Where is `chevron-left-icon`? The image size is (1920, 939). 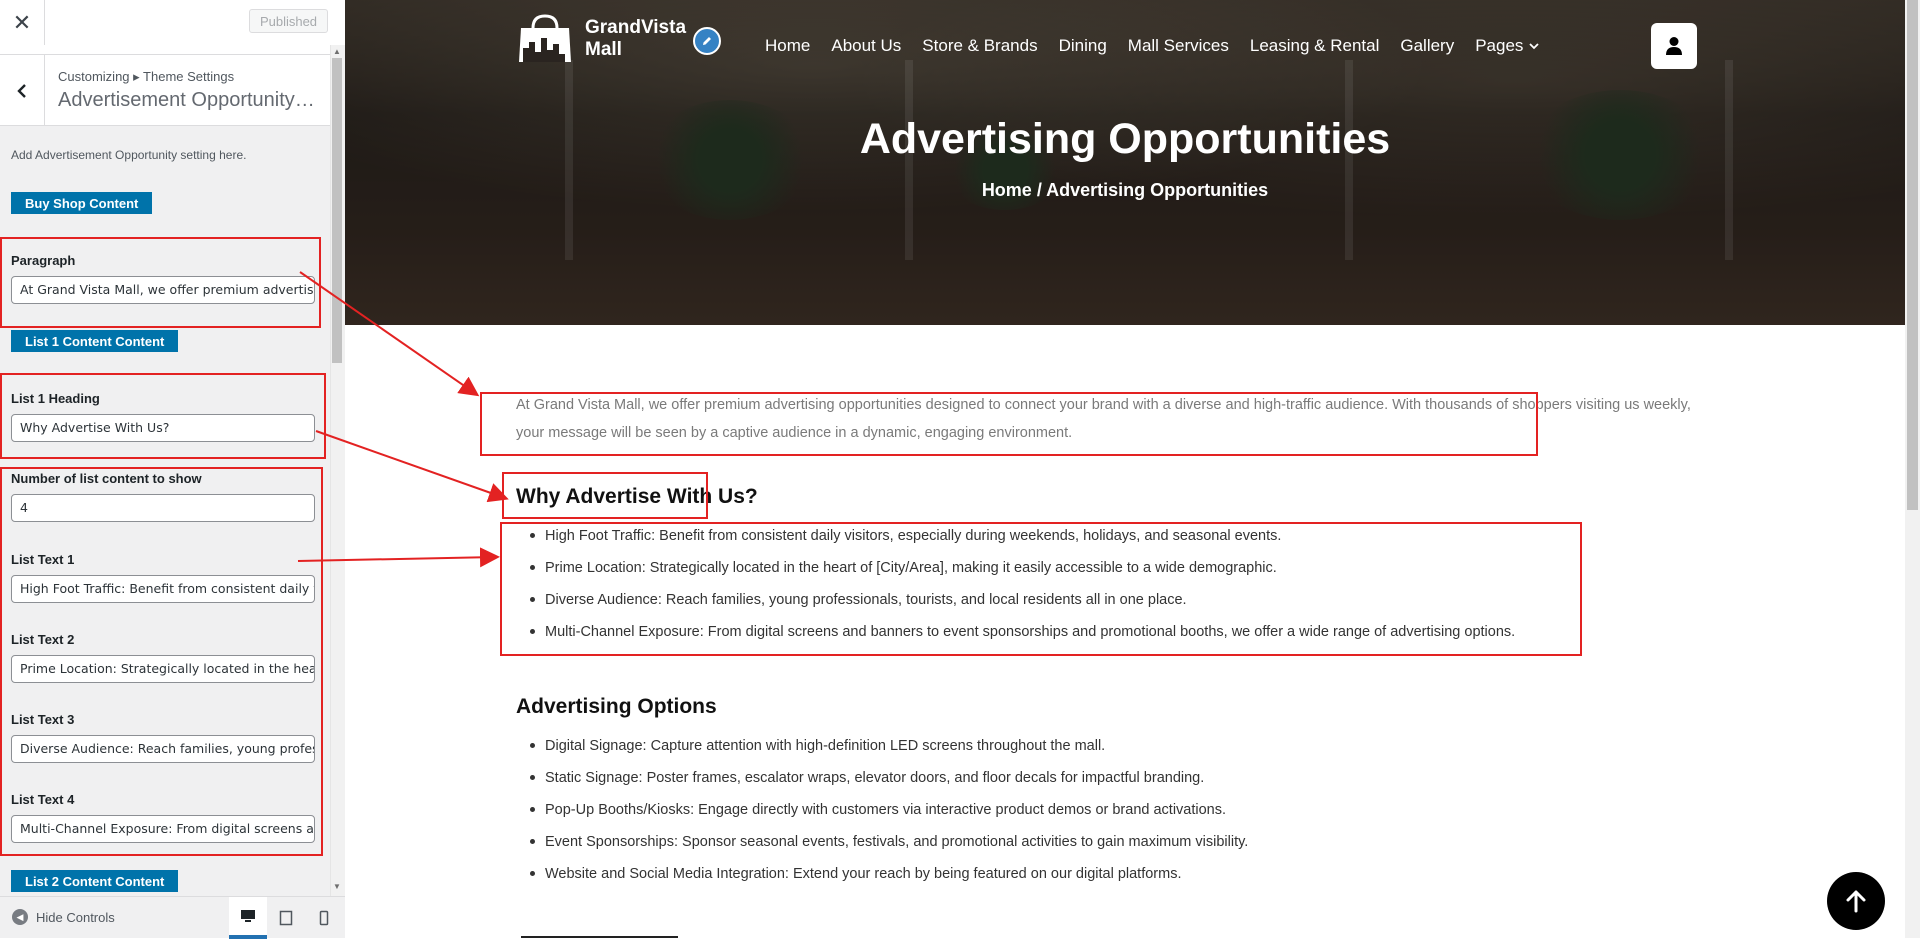
chevron-left-icon is located at coordinates (21, 90).